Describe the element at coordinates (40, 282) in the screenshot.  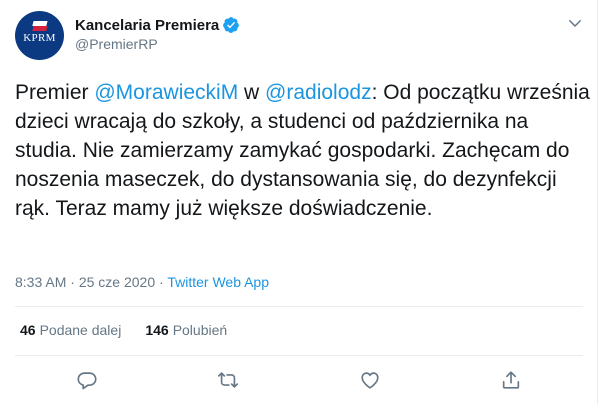
I see `tweet-time: 8:33 AM` at that location.